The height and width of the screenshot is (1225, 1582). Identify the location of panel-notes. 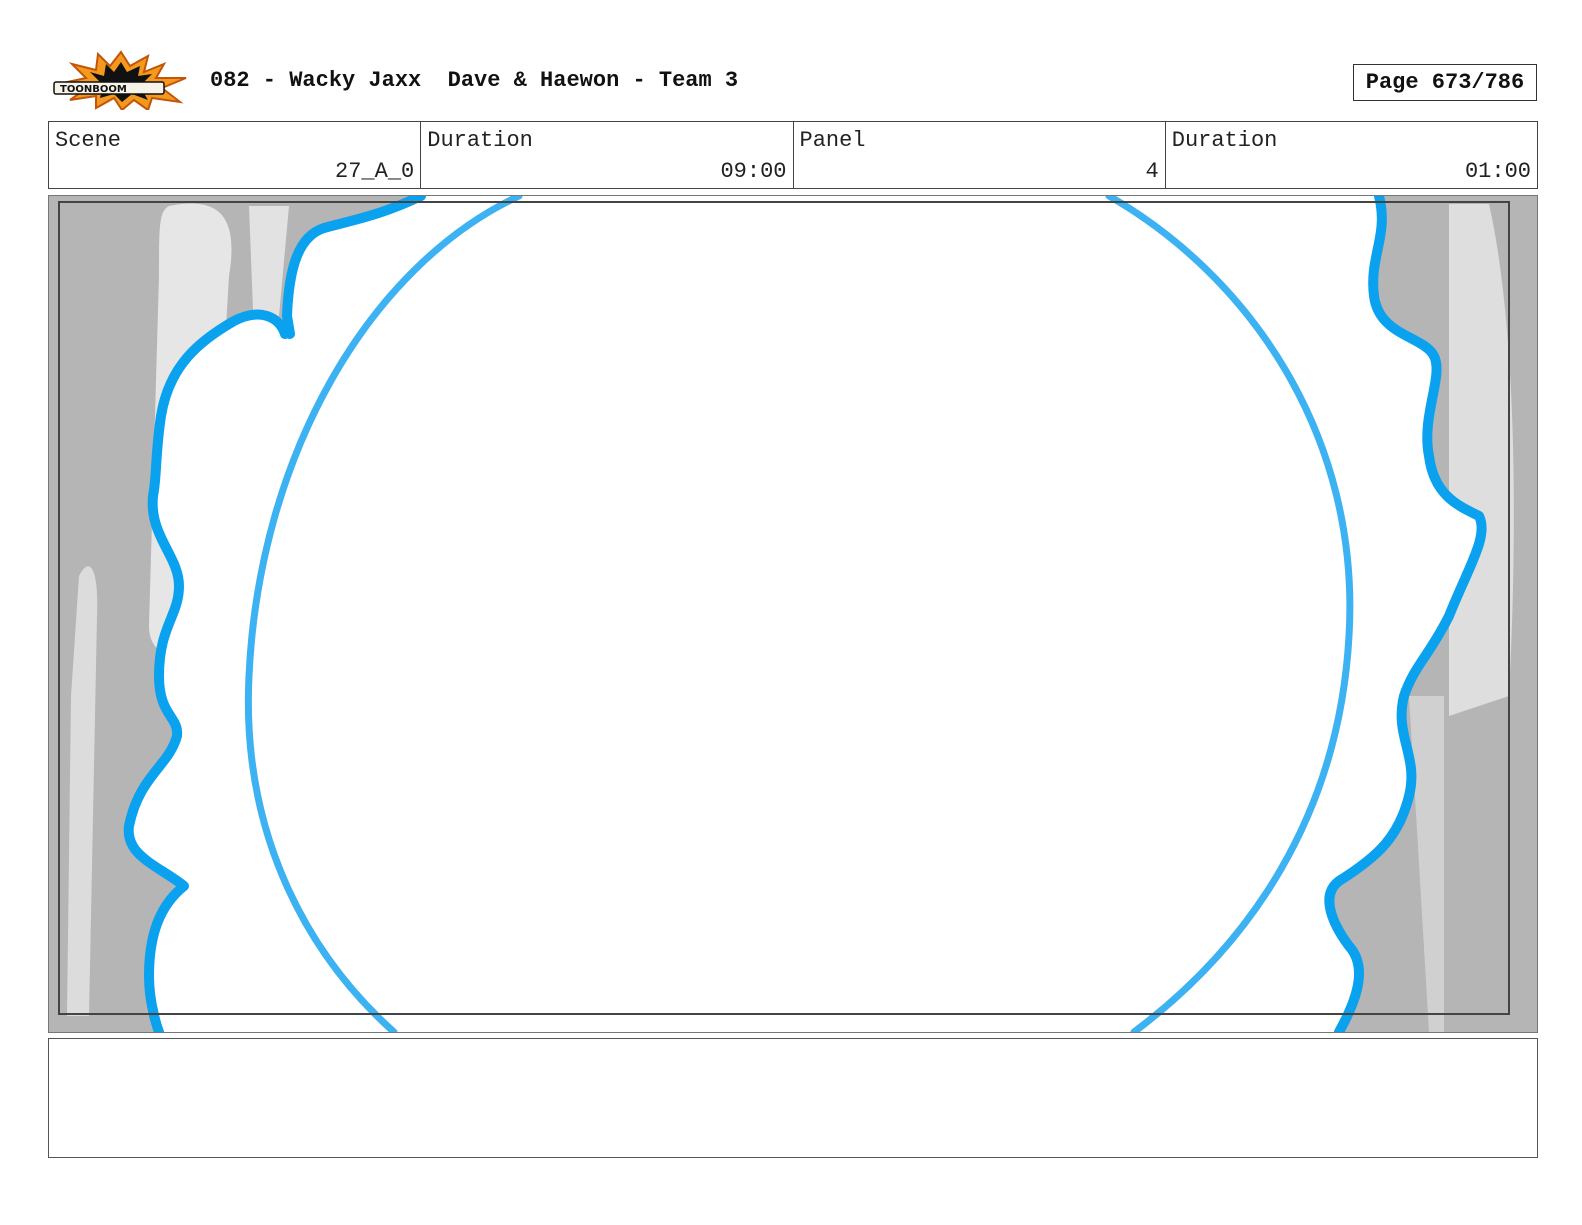
(793, 1098).